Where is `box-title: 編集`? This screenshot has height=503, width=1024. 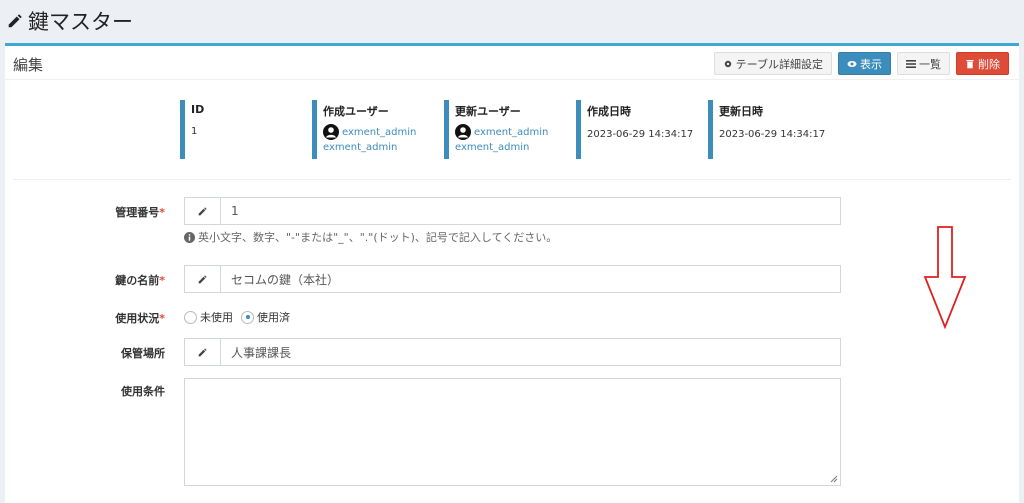 box-title: 編集 is located at coordinates (28, 65).